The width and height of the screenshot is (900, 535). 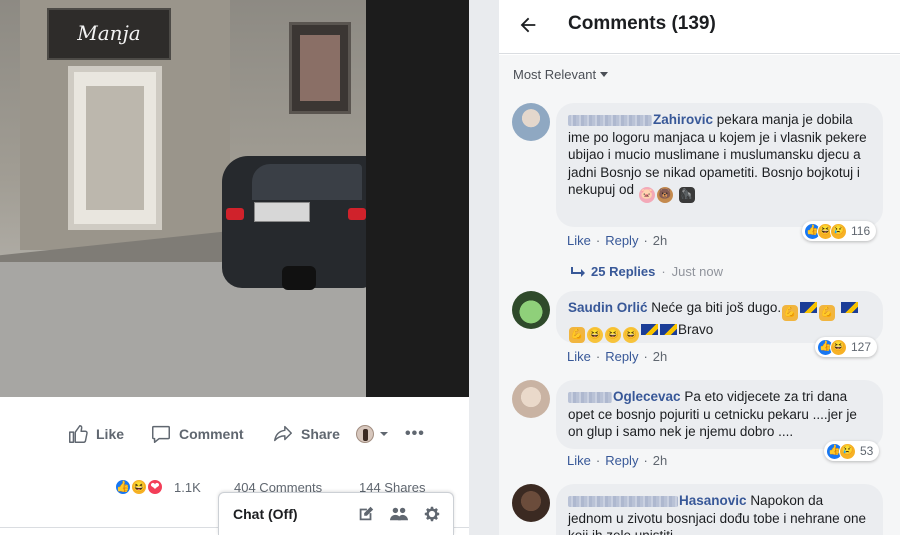 What do you see at coordinates (211, 434) in the screenshot?
I see `comment-label: Comment` at bounding box center [211, 434].